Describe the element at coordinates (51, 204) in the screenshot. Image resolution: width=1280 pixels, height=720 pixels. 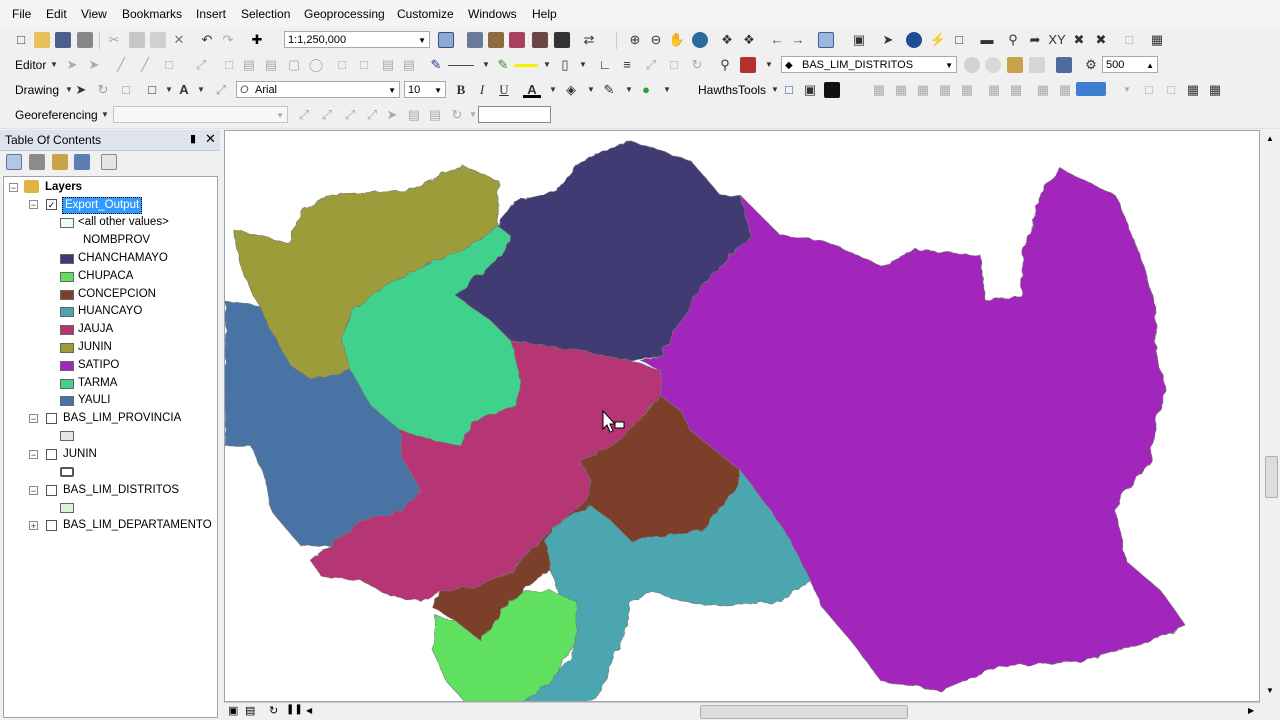
I see `layer-visibility-checkbox: ✓` at that location.